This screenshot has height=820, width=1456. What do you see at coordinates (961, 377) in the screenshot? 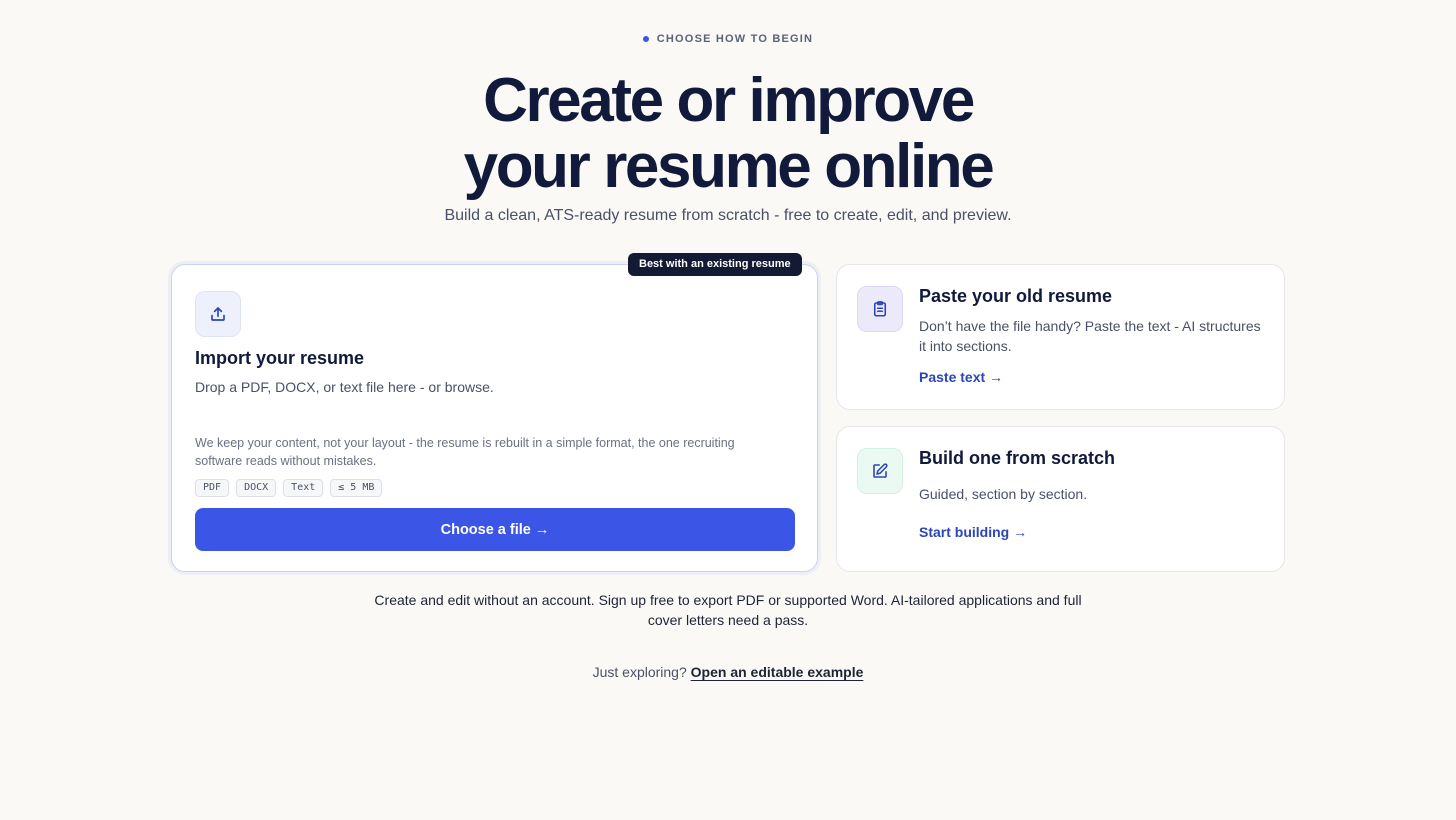
I see `paste-text-link: Paste text →` at bounding box center [961, 377].